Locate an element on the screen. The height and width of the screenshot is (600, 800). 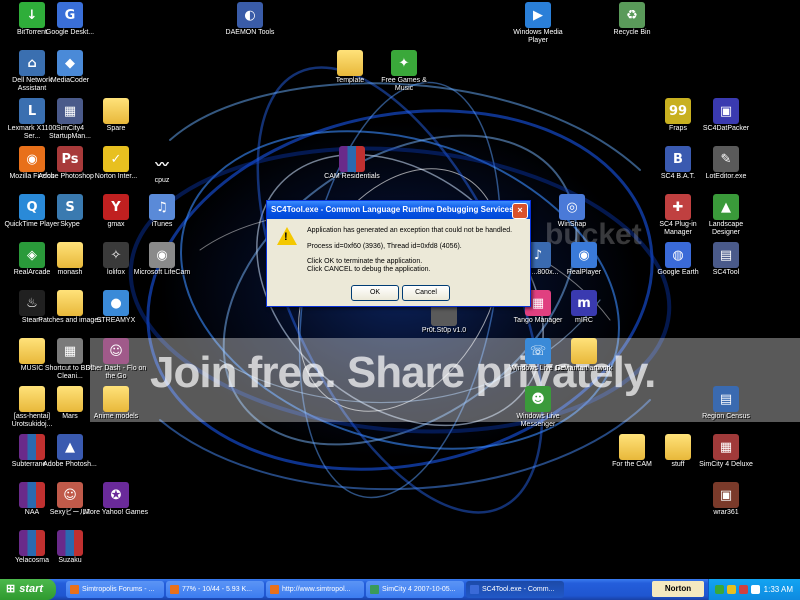
close-icon: × is located at coordinates (520, 211).